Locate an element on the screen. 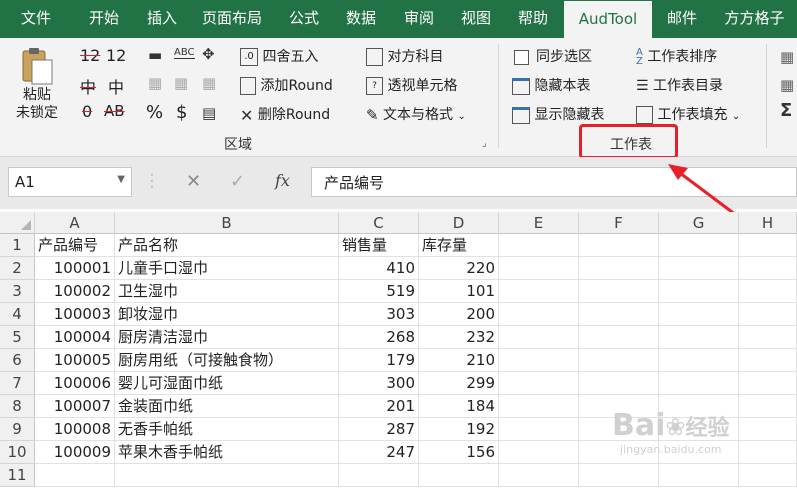 The width and height of the screenshot is (797, 492). delete-round-button: ✕ 删除Round is located at coordinates (285, 114).